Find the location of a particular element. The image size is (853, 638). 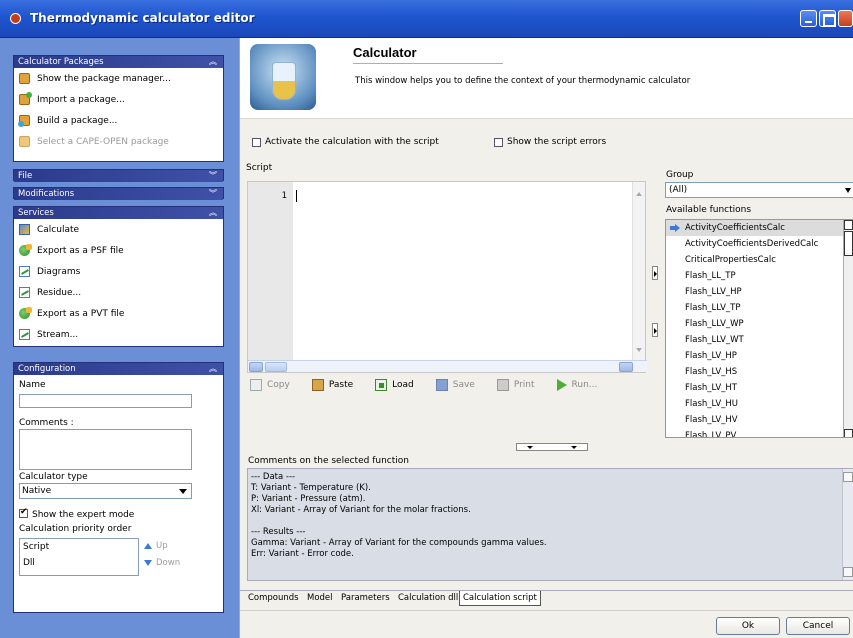

calculator-packages-header: Calculator Packages ︽ is located at coordinates (118, 62).